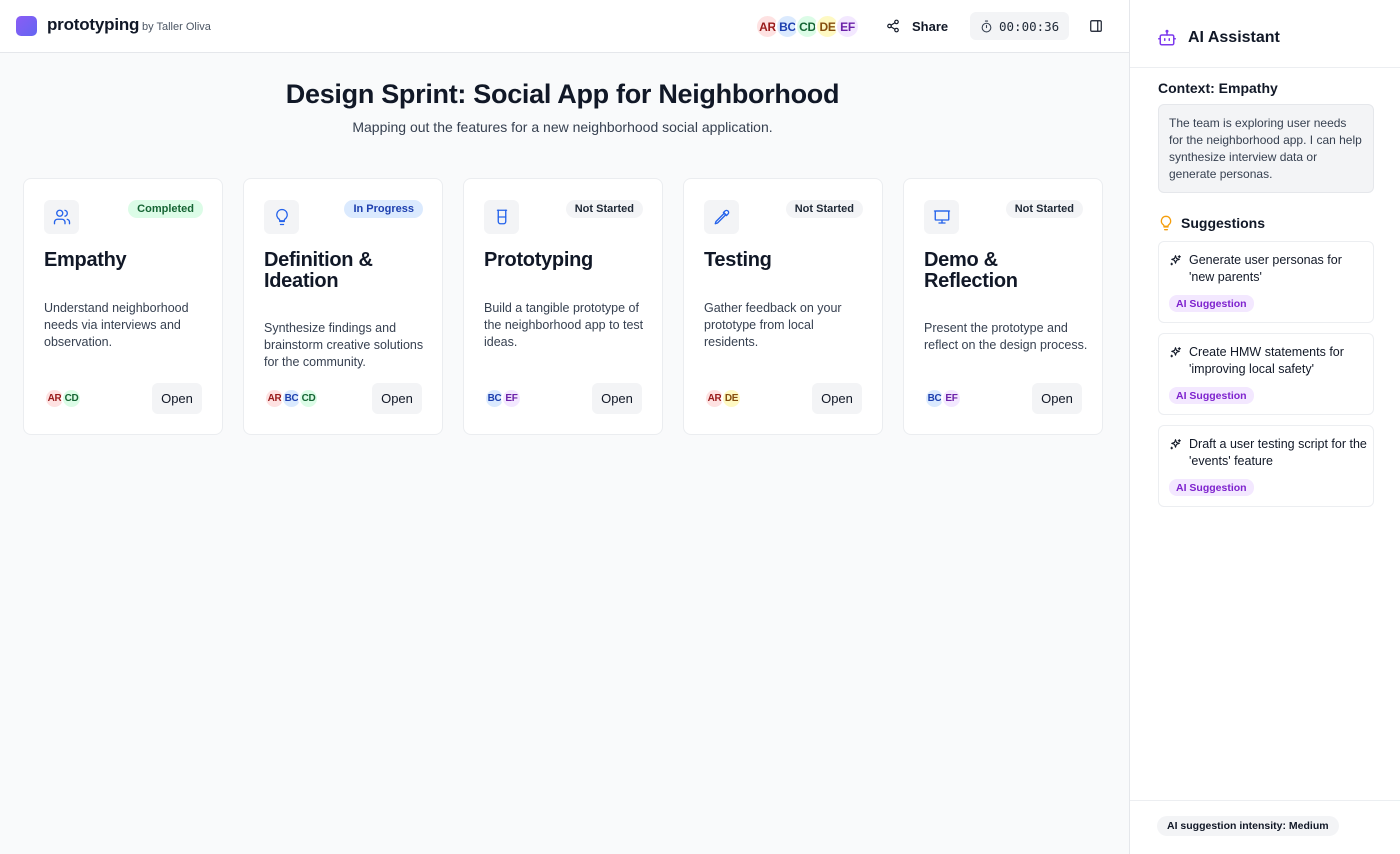 Image resolution: width=1400 pixels, height=854 pixels. I want to click on assistant-title: AI Assistant, so click(1234, 37).